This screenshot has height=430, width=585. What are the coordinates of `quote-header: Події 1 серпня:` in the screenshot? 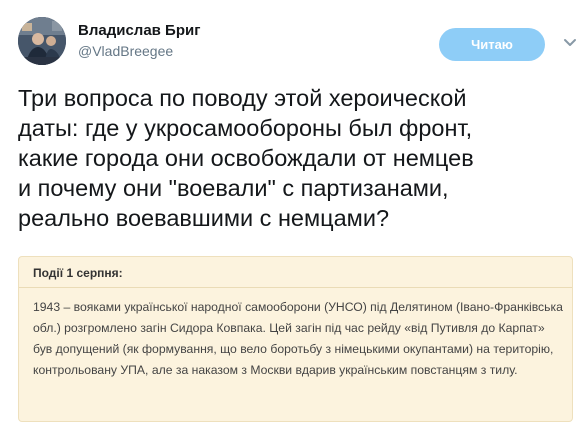 It's located at (78, 273).